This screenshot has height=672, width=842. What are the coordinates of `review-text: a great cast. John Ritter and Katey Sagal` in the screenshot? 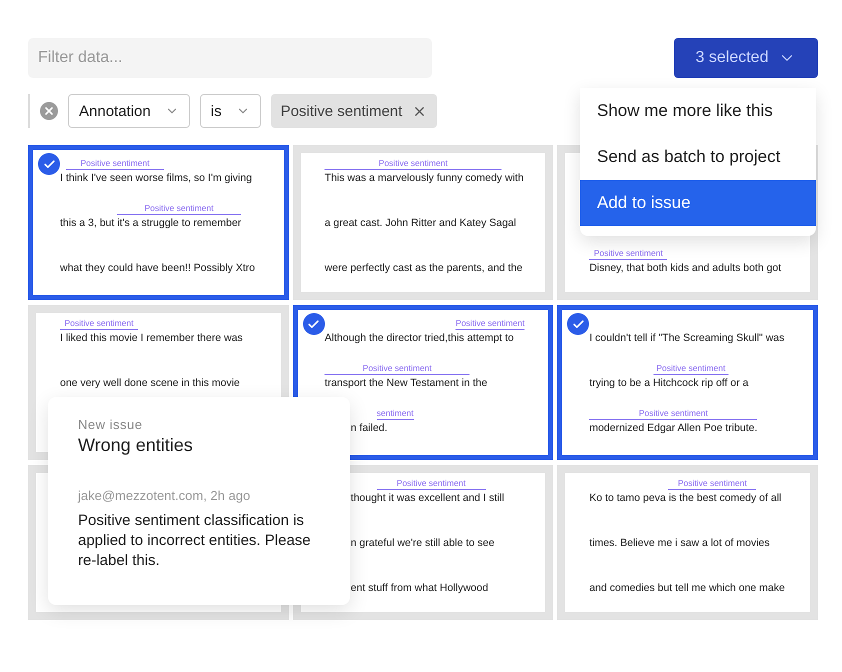 It's located at (421, 223).